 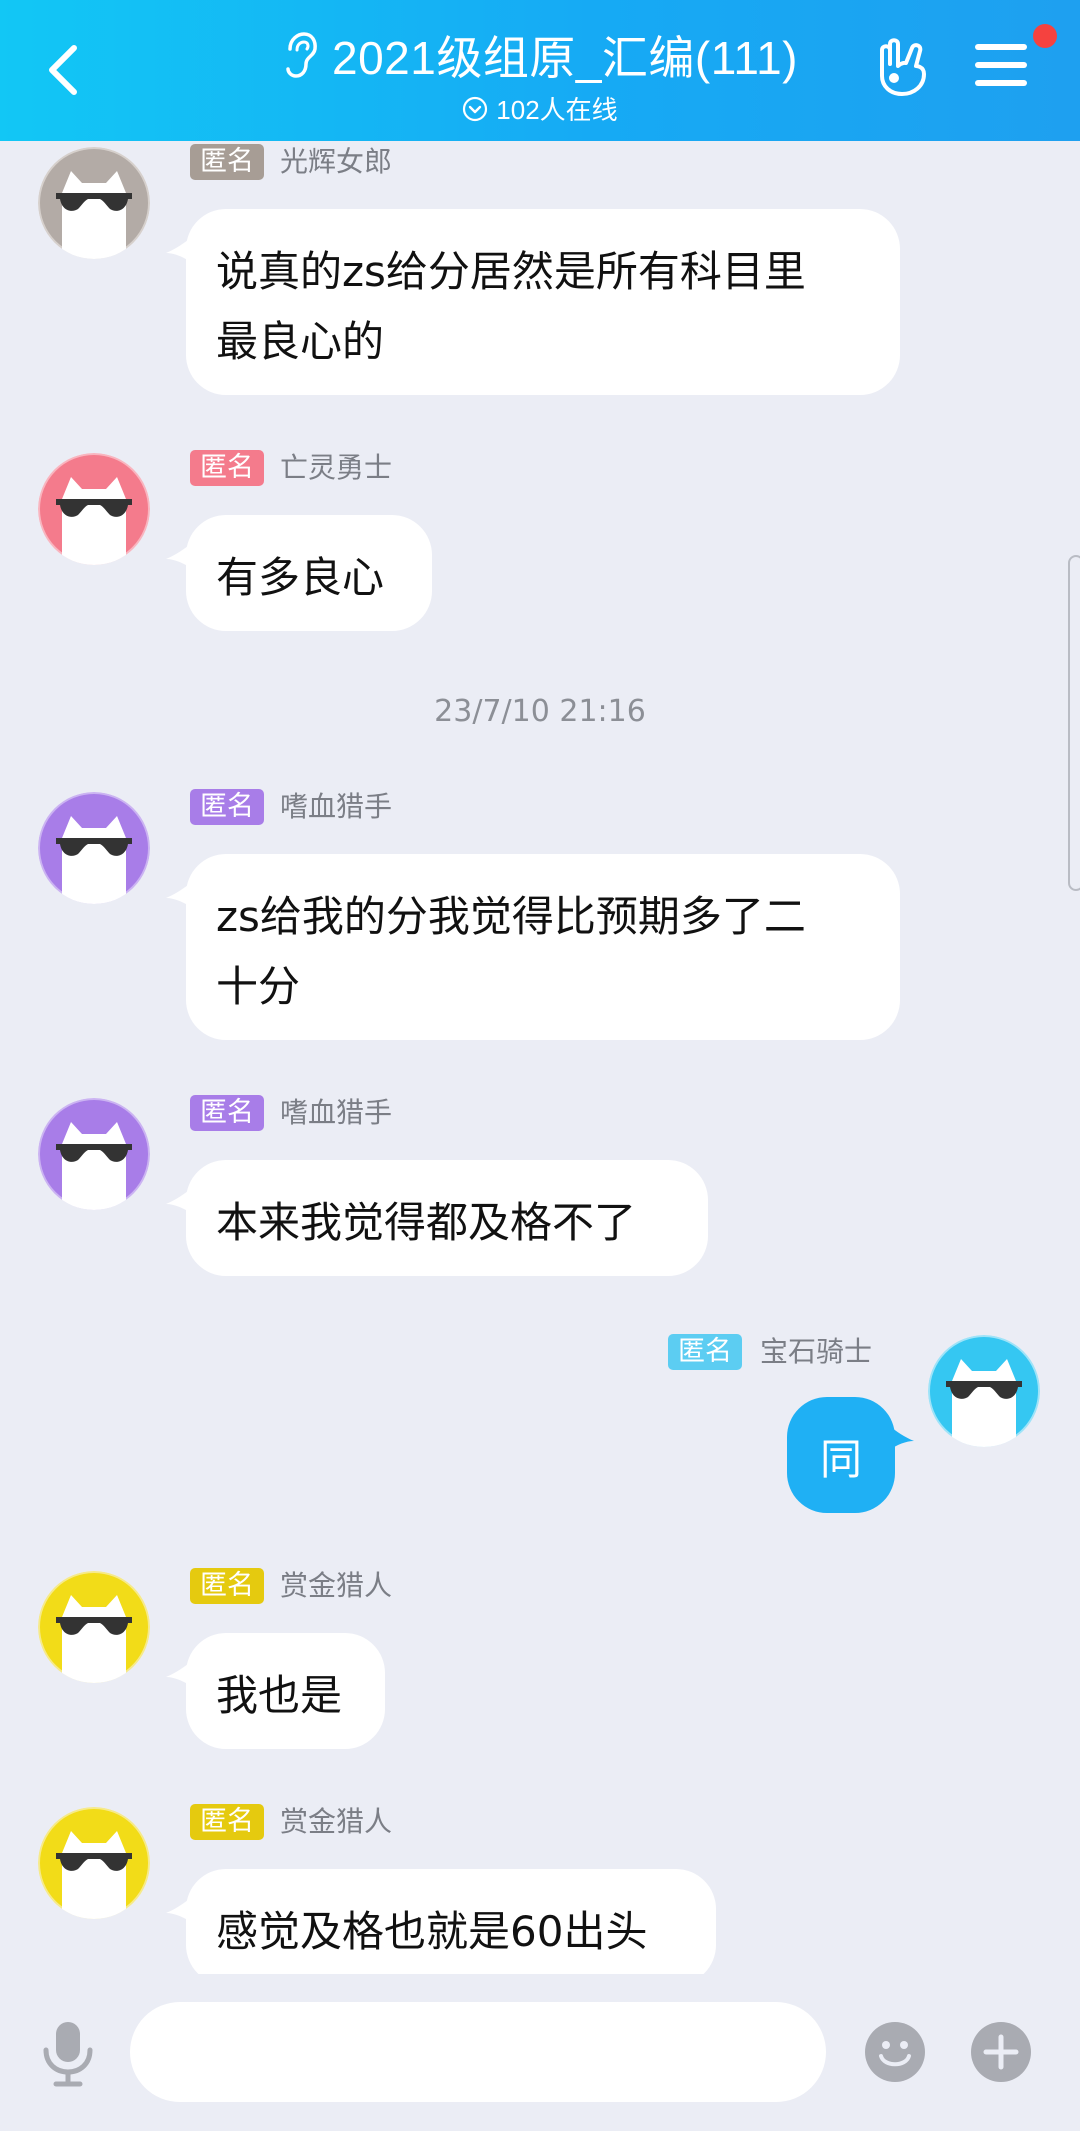 What do you see at coordinates (511, 271) in the screenshot?
I see `message-text: 说真的zs给分居然是所有科目里` at bounding box center [511, 271].